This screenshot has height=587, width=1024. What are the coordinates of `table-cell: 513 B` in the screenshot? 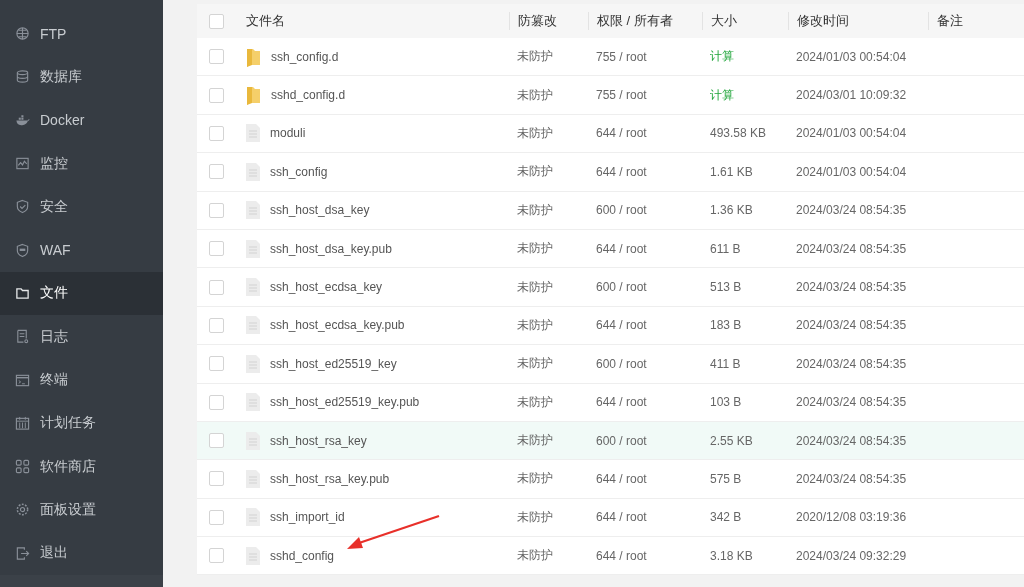 It's located at (726, 287).